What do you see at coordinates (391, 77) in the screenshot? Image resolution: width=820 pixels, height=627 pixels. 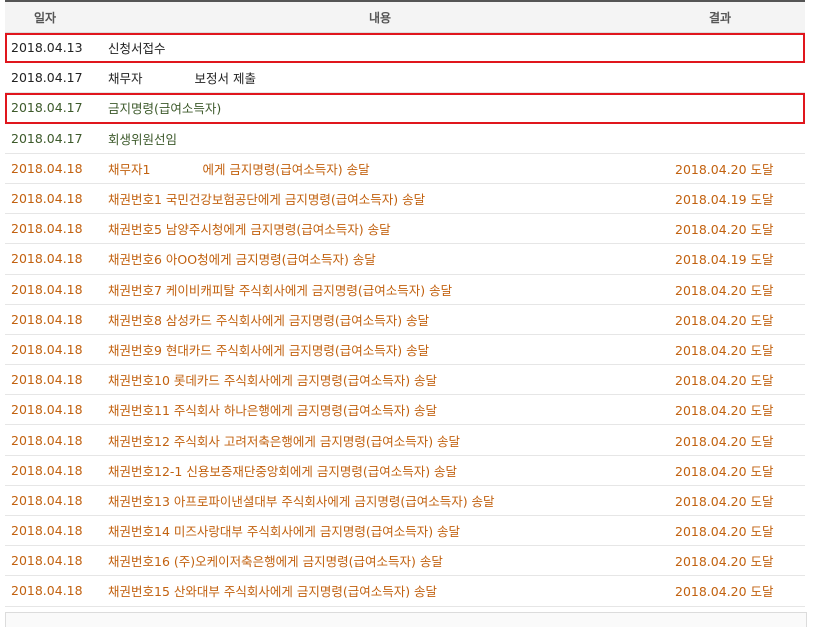 I see `row-content: 채무자 보정서 제출` at bounding box center [391, 77].